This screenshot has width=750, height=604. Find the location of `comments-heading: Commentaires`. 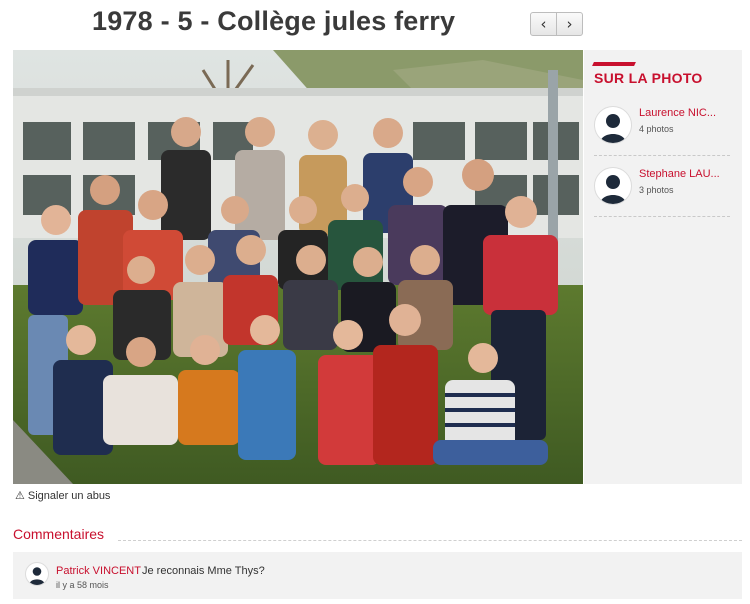

comments-heading: Commentaires is located at coordinates (59, 534).